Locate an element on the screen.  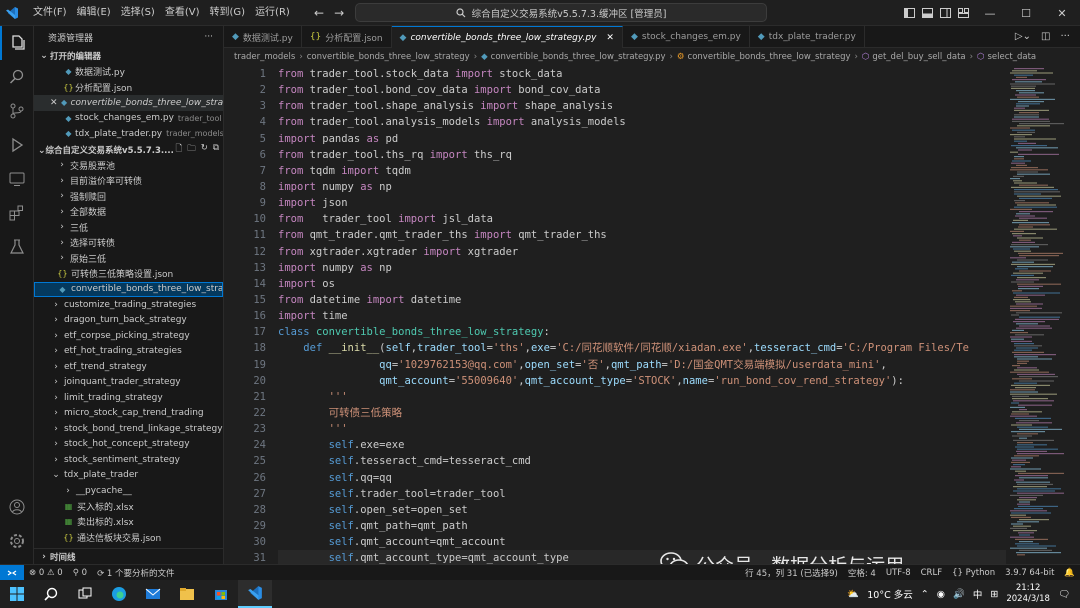
code-line: self.qq=qq is located at coordinates (642, 478).